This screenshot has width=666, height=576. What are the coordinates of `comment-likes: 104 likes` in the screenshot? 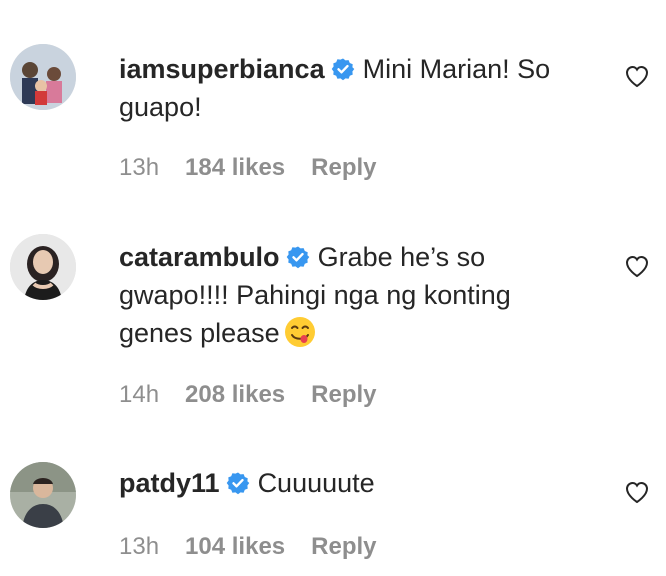 It's located at (235, 547).